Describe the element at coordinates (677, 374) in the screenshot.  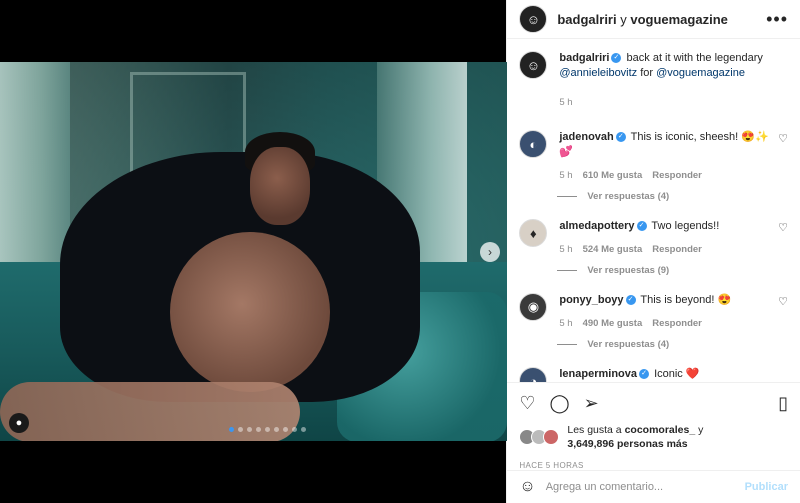
I see `comment-text: Iconic ❤️` at that location.